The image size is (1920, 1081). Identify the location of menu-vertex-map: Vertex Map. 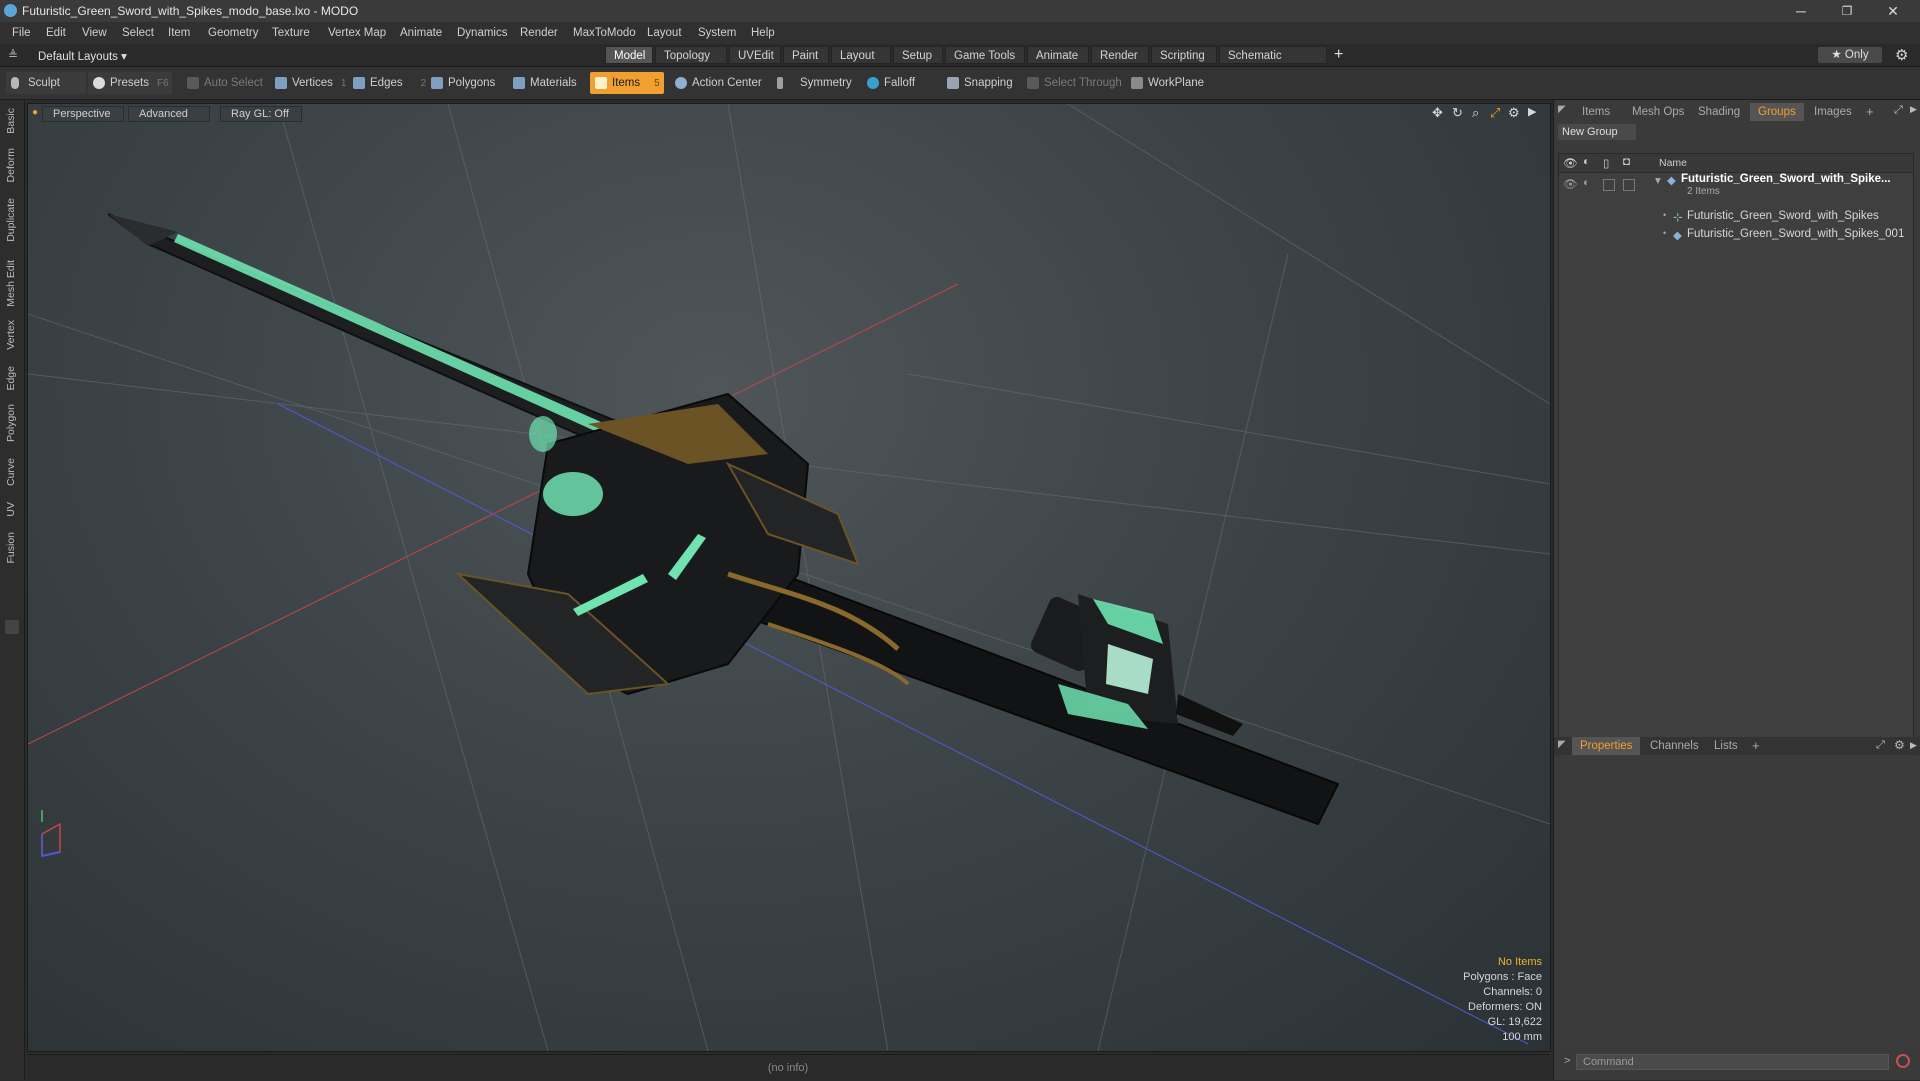
(357, 33).